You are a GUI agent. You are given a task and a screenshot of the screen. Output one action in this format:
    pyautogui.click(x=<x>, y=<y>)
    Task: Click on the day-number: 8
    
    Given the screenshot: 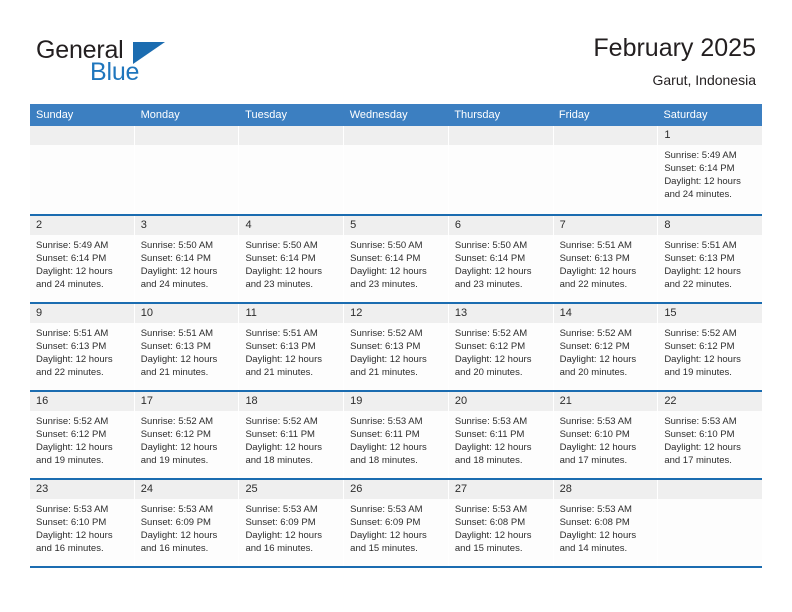 What is the action you would take?
    pyautogui.click(x=710, y=225)
    